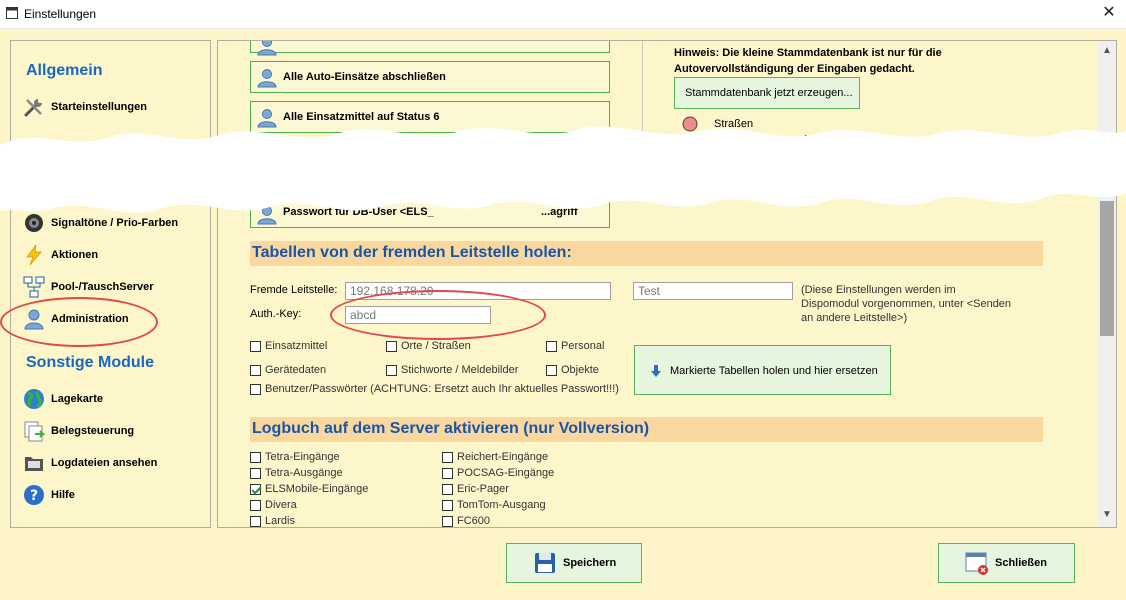  I want to click on sidebar-item-hilfe: ? Hilfe, so click(111, 496).